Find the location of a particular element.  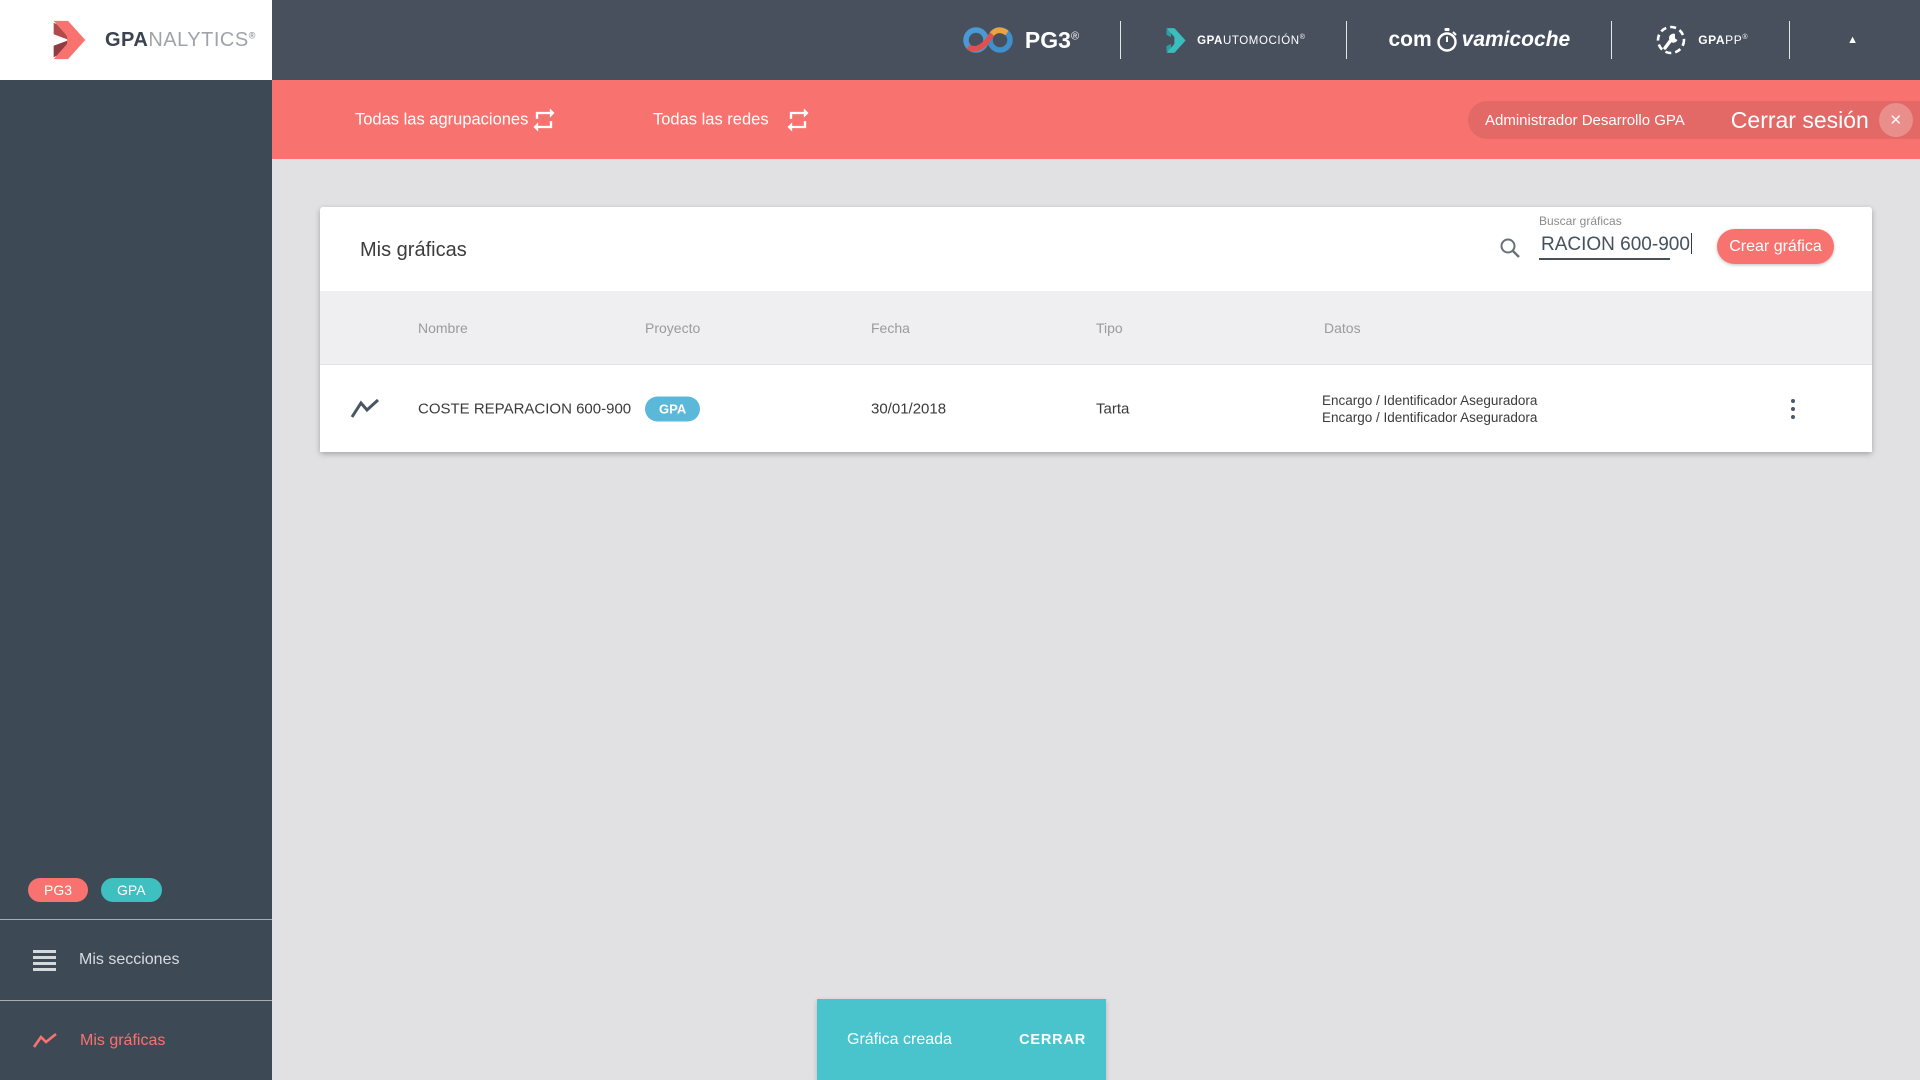

brand-pg3: PG3® is located at coordinates (1020, 40).